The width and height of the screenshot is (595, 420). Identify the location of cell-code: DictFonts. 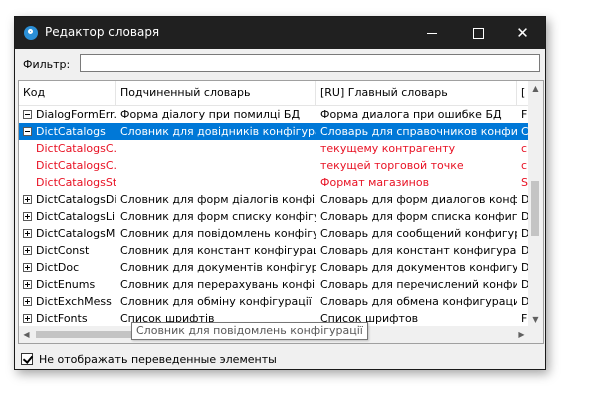
(67, 318).